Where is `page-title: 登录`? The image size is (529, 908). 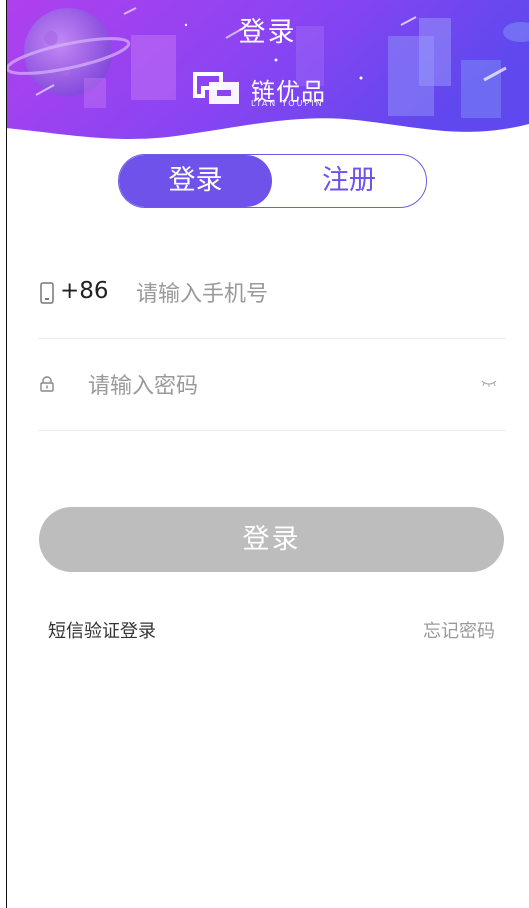
page-title: 登录 is located at coordinates (267, 32).